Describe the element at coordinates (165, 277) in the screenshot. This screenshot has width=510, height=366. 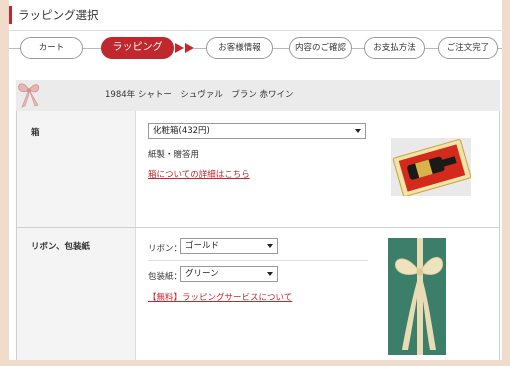
I see `paper-label: 包装紙：` at that location.